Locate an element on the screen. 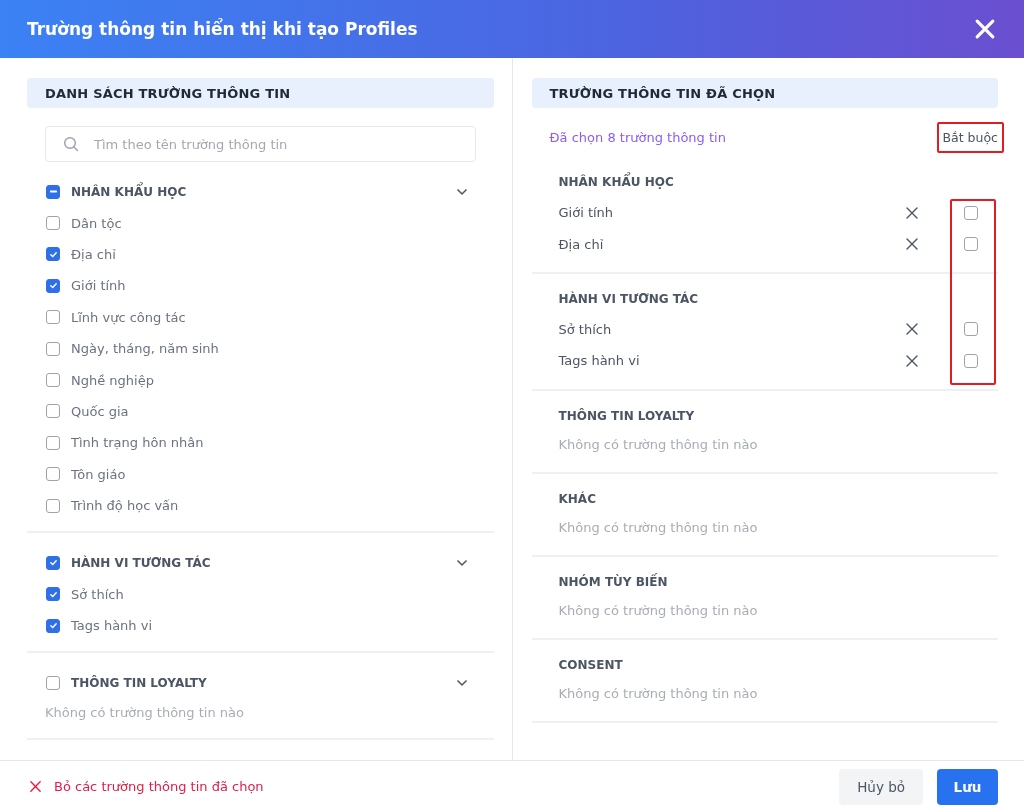 The height and width of the screenshot is (812, 1024). field-label: Địa chỉ is located at coordinates (93, 254).